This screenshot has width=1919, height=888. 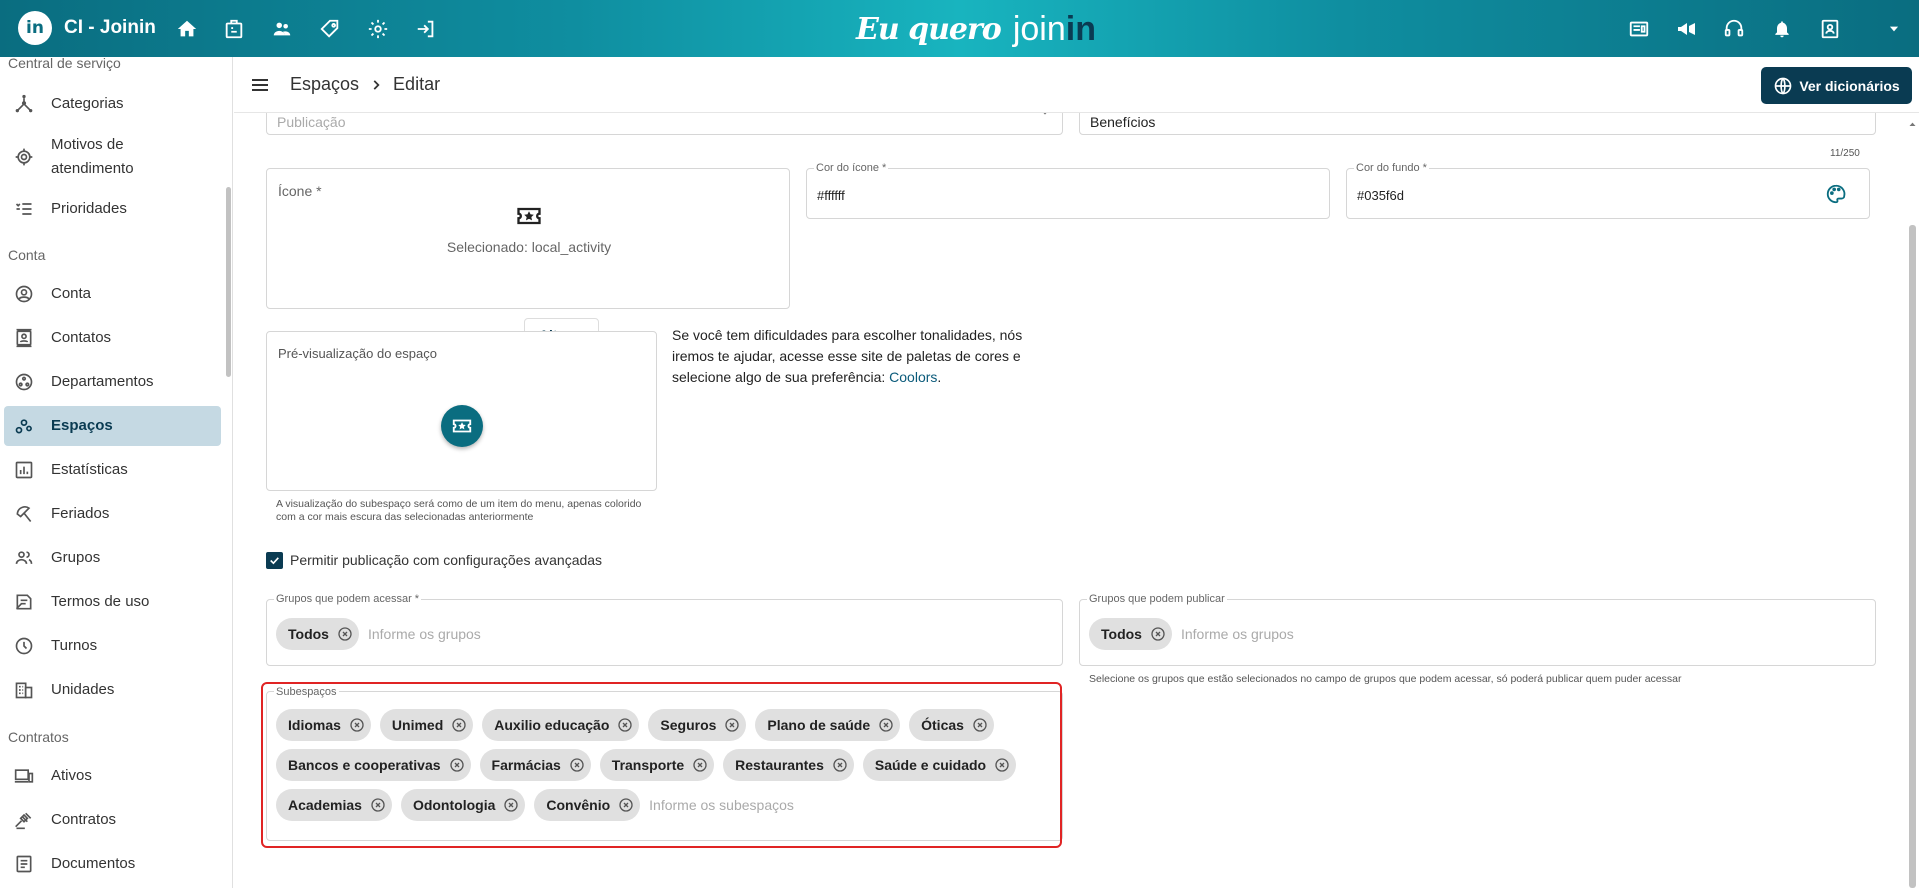 I want to click on sidebar-item-contatos: Contatos, so click(x=112, y=338).